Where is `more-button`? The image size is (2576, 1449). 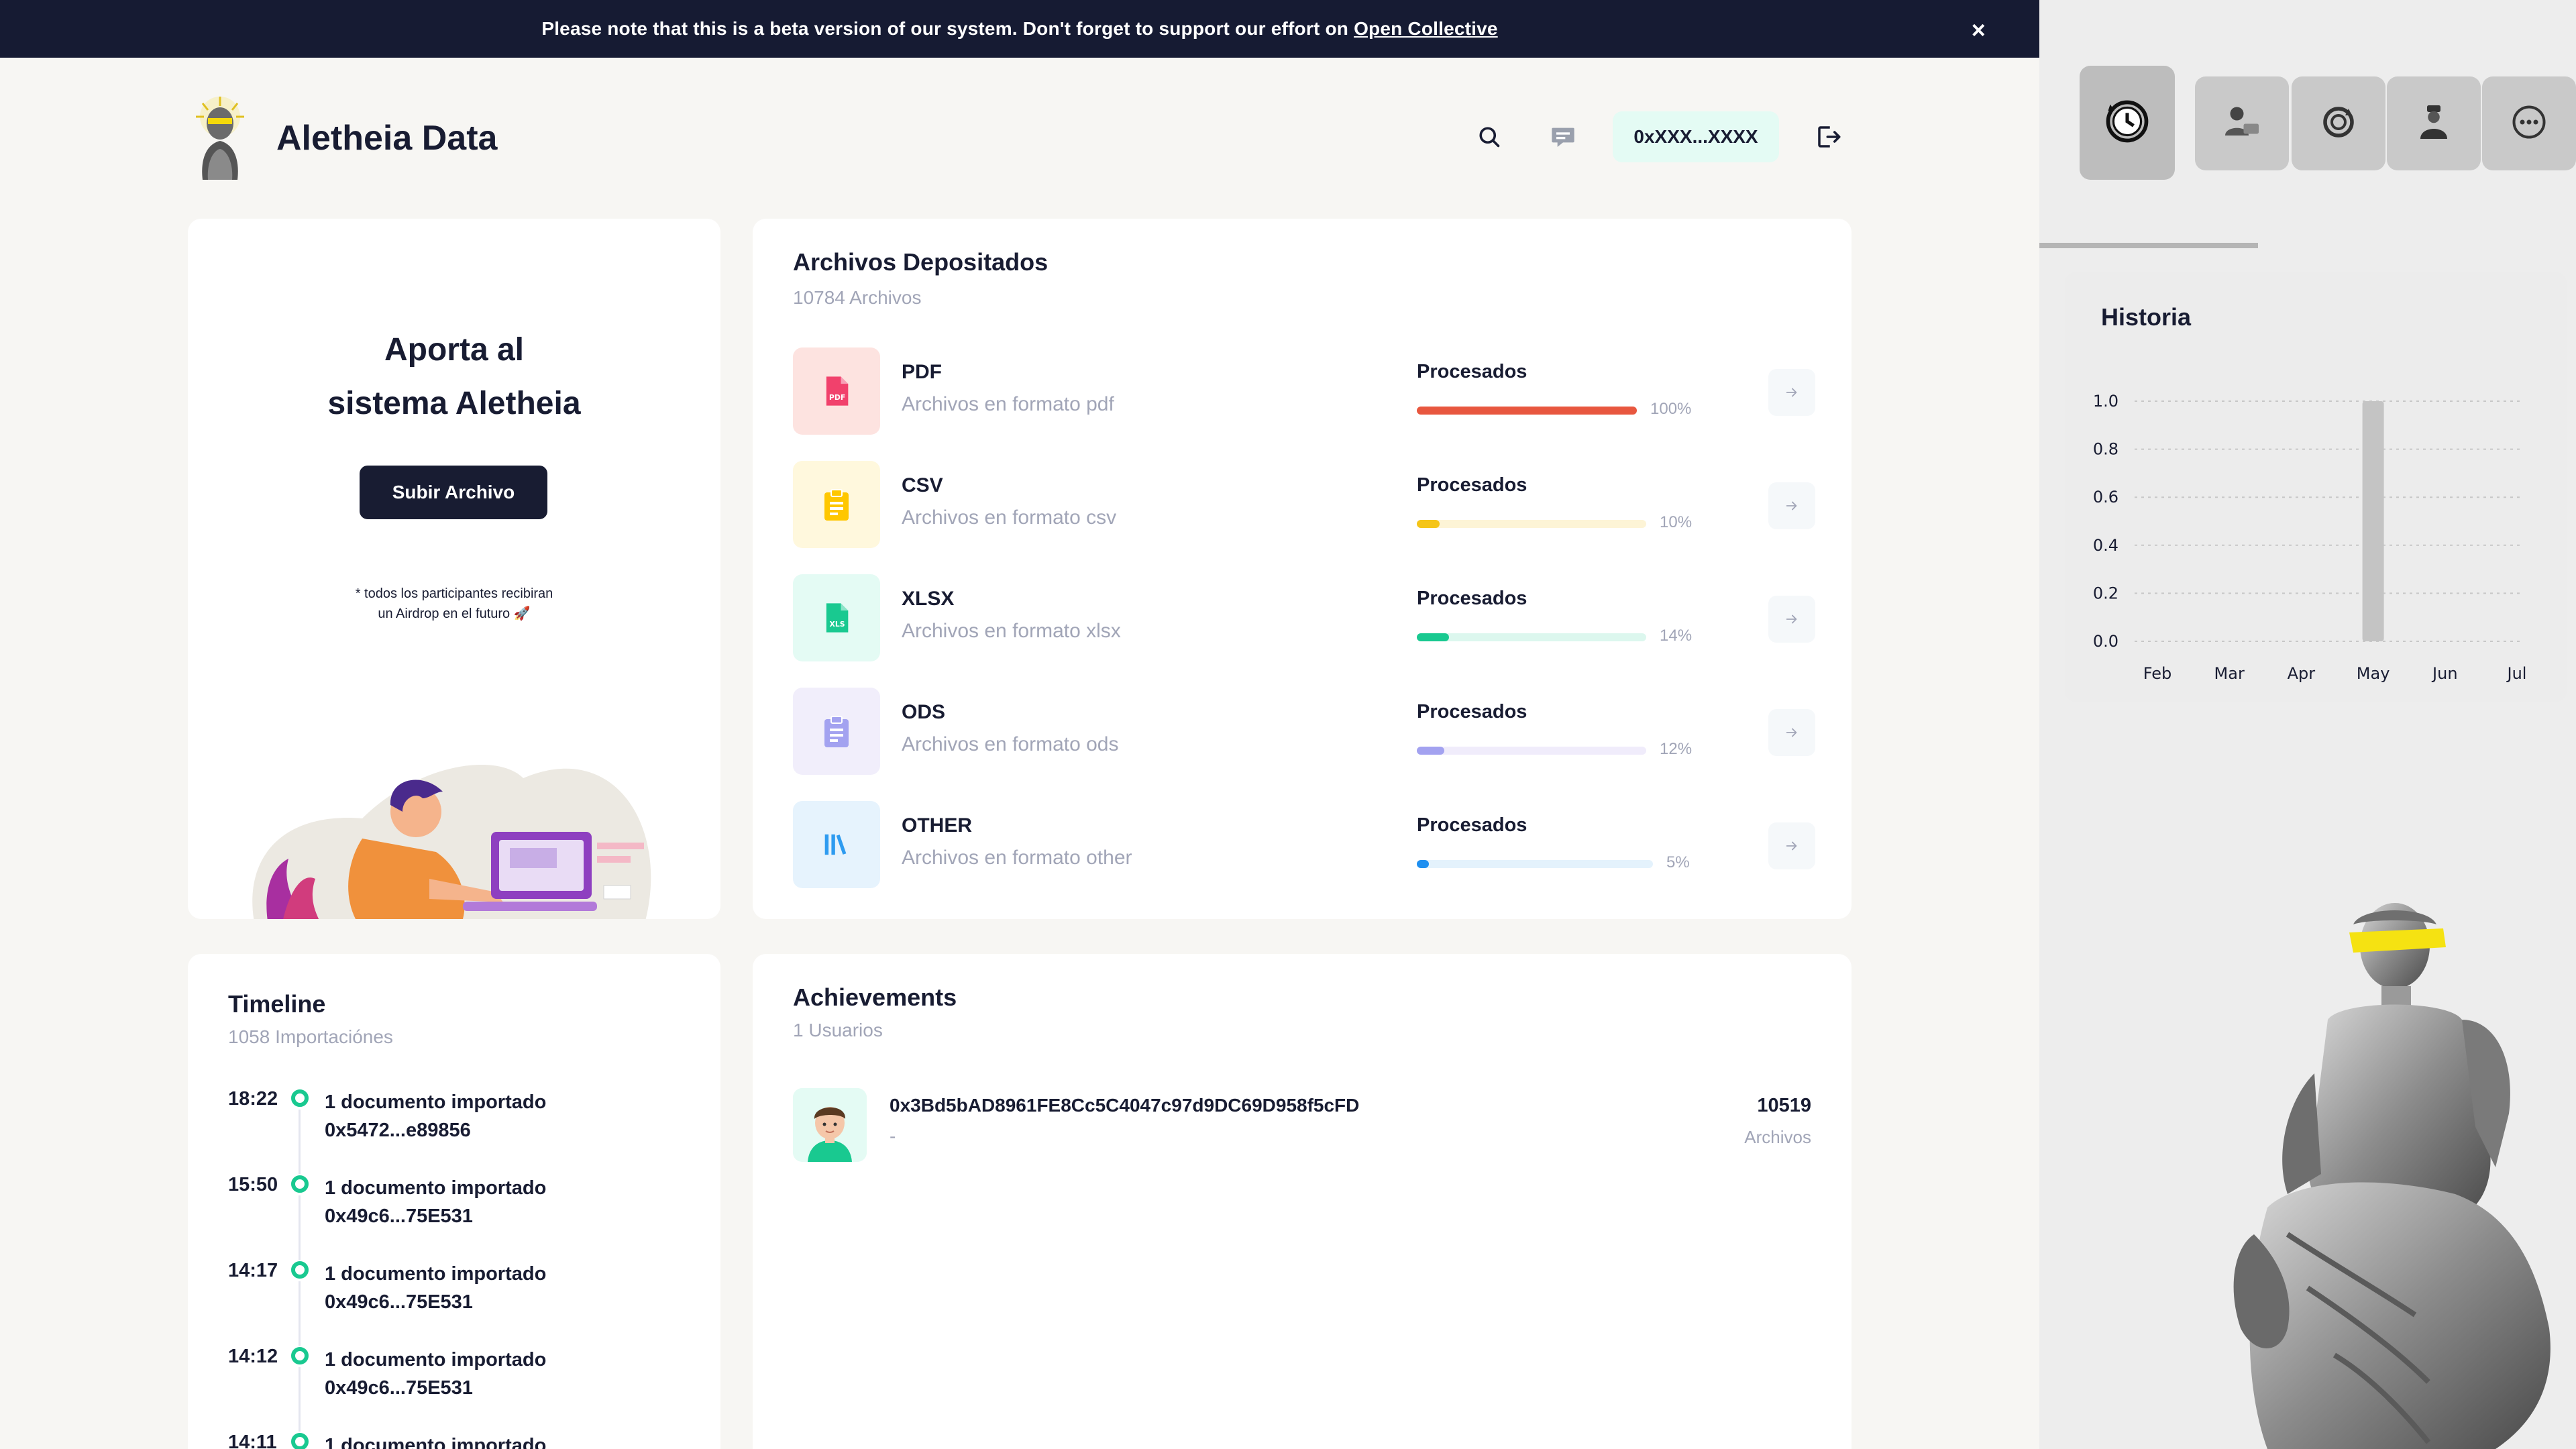 more-button is located at coordinates (2529, 123).